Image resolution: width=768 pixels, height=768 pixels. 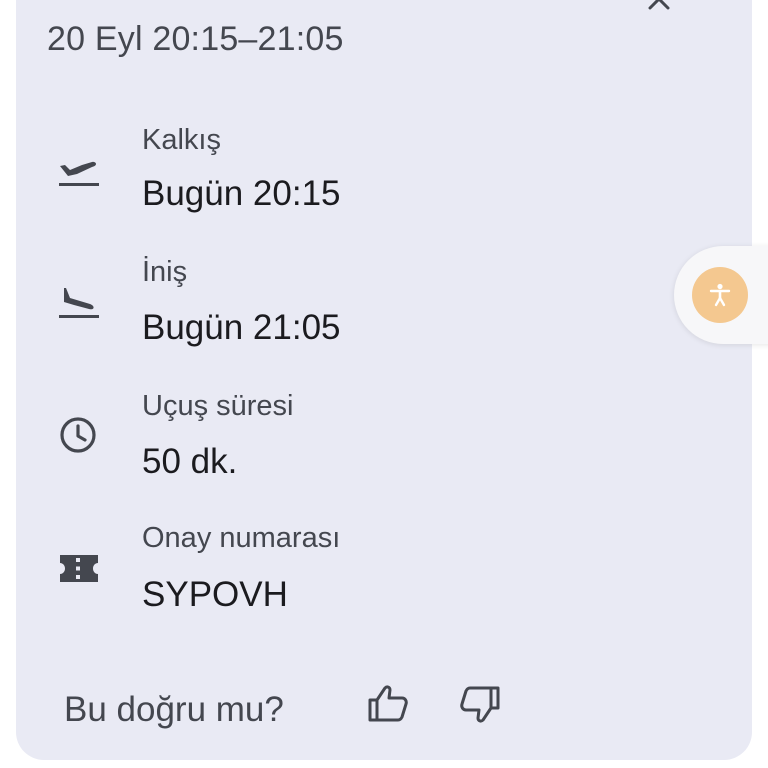 What do you see at coordinates (190, 461) in the screenshot?
I see `duration-value: 50 dk.` at bounding box center [190, 461].